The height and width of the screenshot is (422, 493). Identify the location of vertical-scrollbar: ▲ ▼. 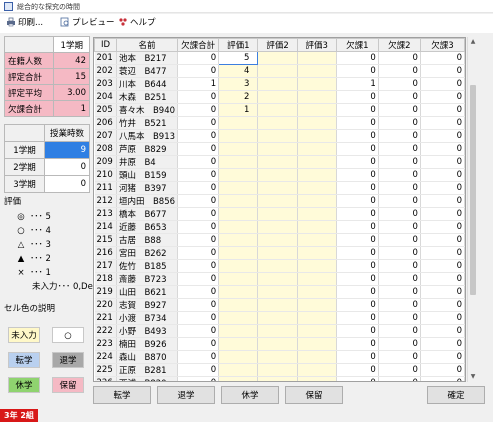
(472, 209).